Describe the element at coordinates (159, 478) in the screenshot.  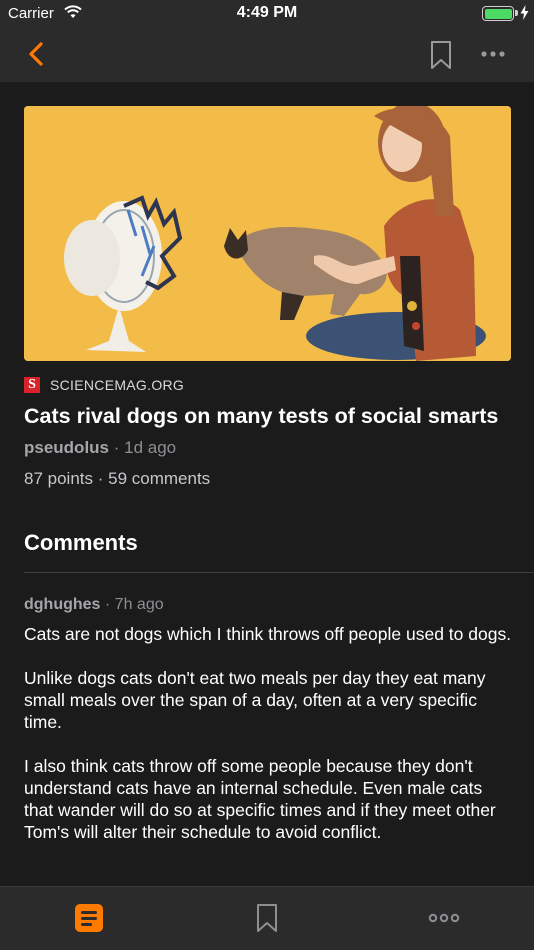
I see `story-comments-count: 59 comments` at that location.